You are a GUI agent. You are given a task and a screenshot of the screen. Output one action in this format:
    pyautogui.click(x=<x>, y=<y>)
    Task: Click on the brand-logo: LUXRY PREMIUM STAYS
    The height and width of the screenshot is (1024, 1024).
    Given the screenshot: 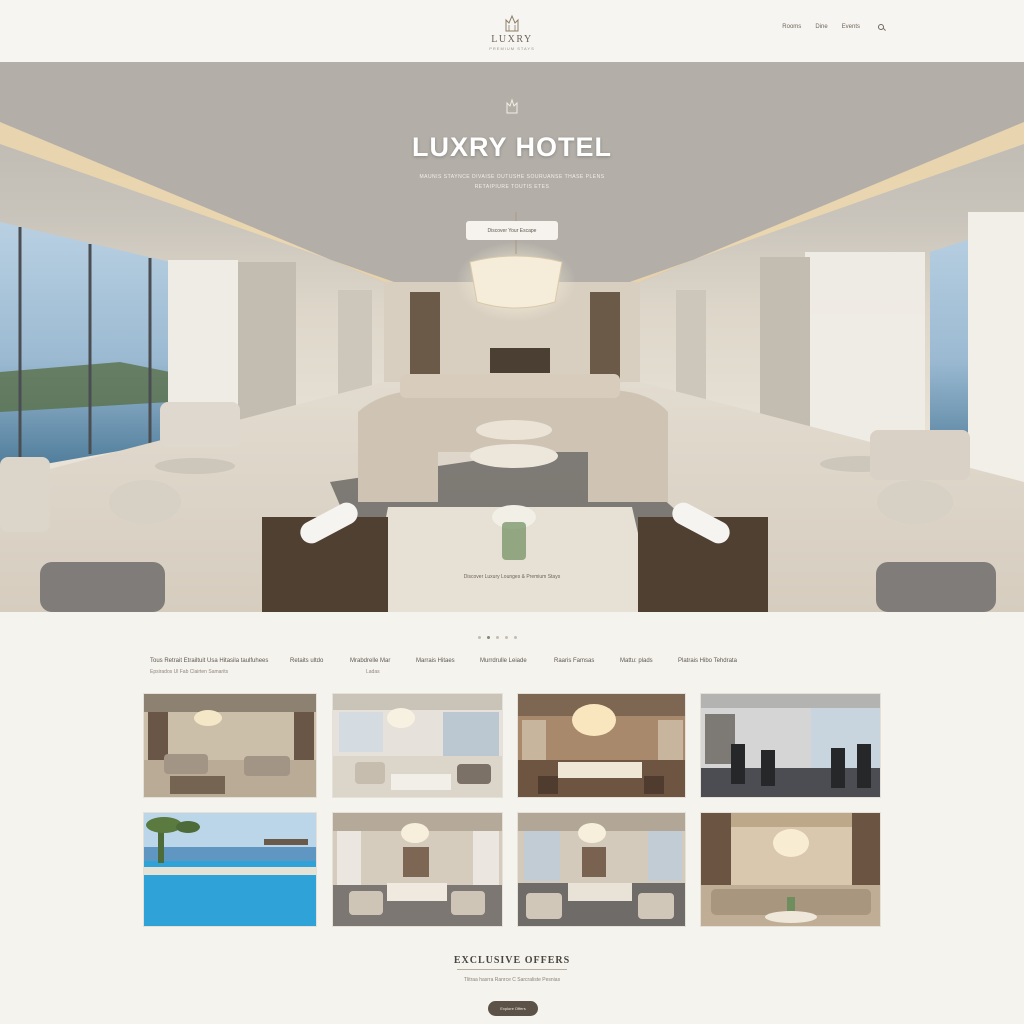 What is the action you would take?
    pyautogui.click(x=512, y=36)
    